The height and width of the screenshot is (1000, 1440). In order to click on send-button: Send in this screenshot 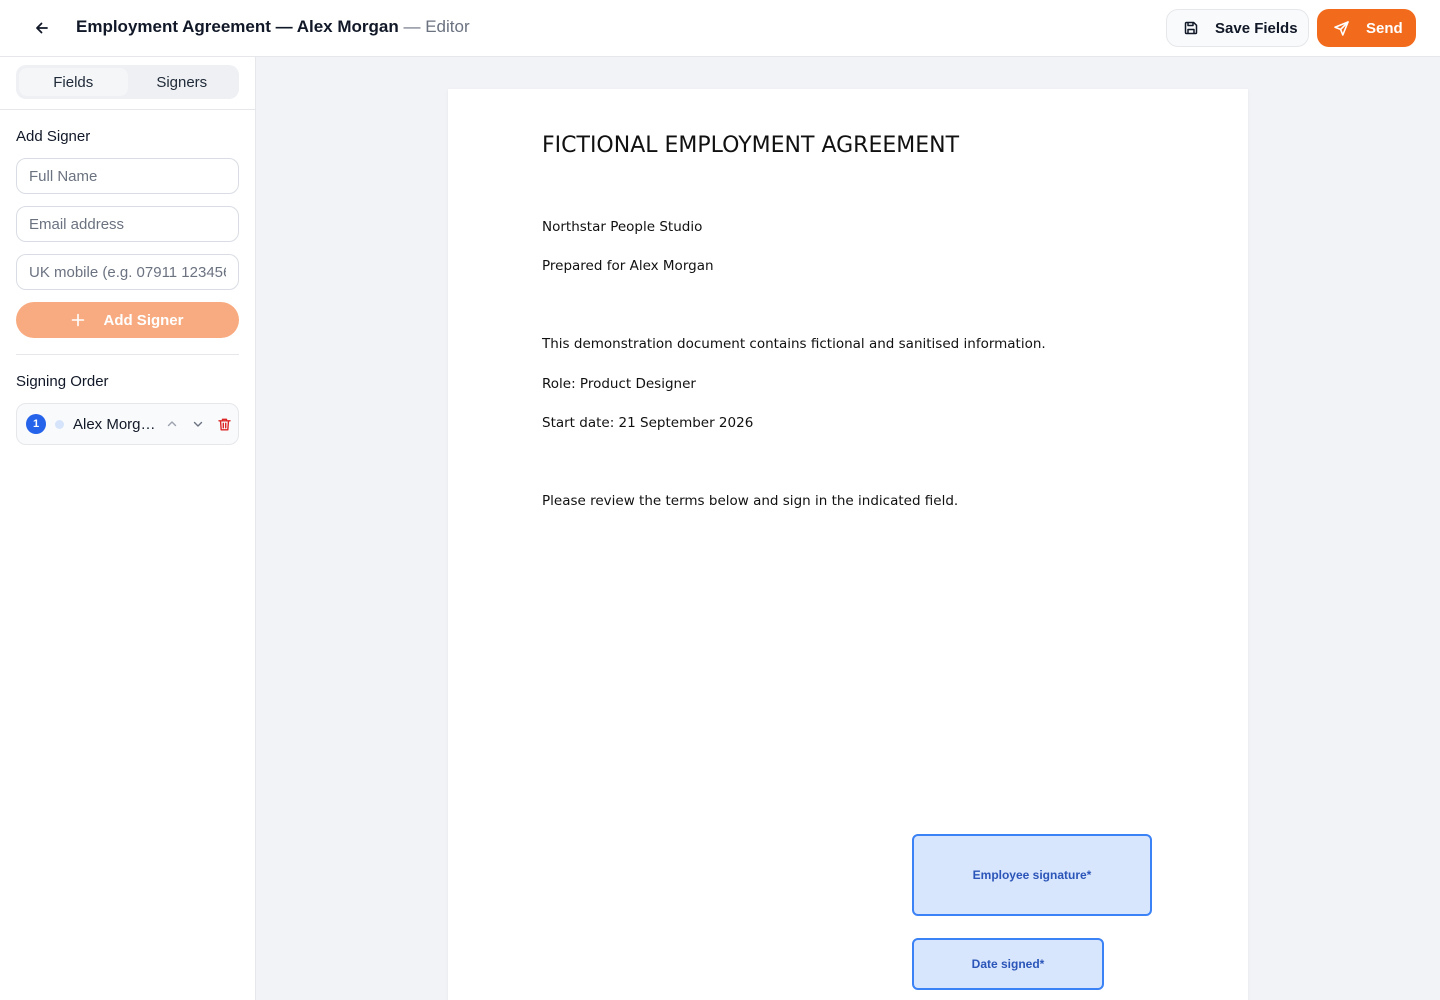, I will do `click(1366, 28)`.